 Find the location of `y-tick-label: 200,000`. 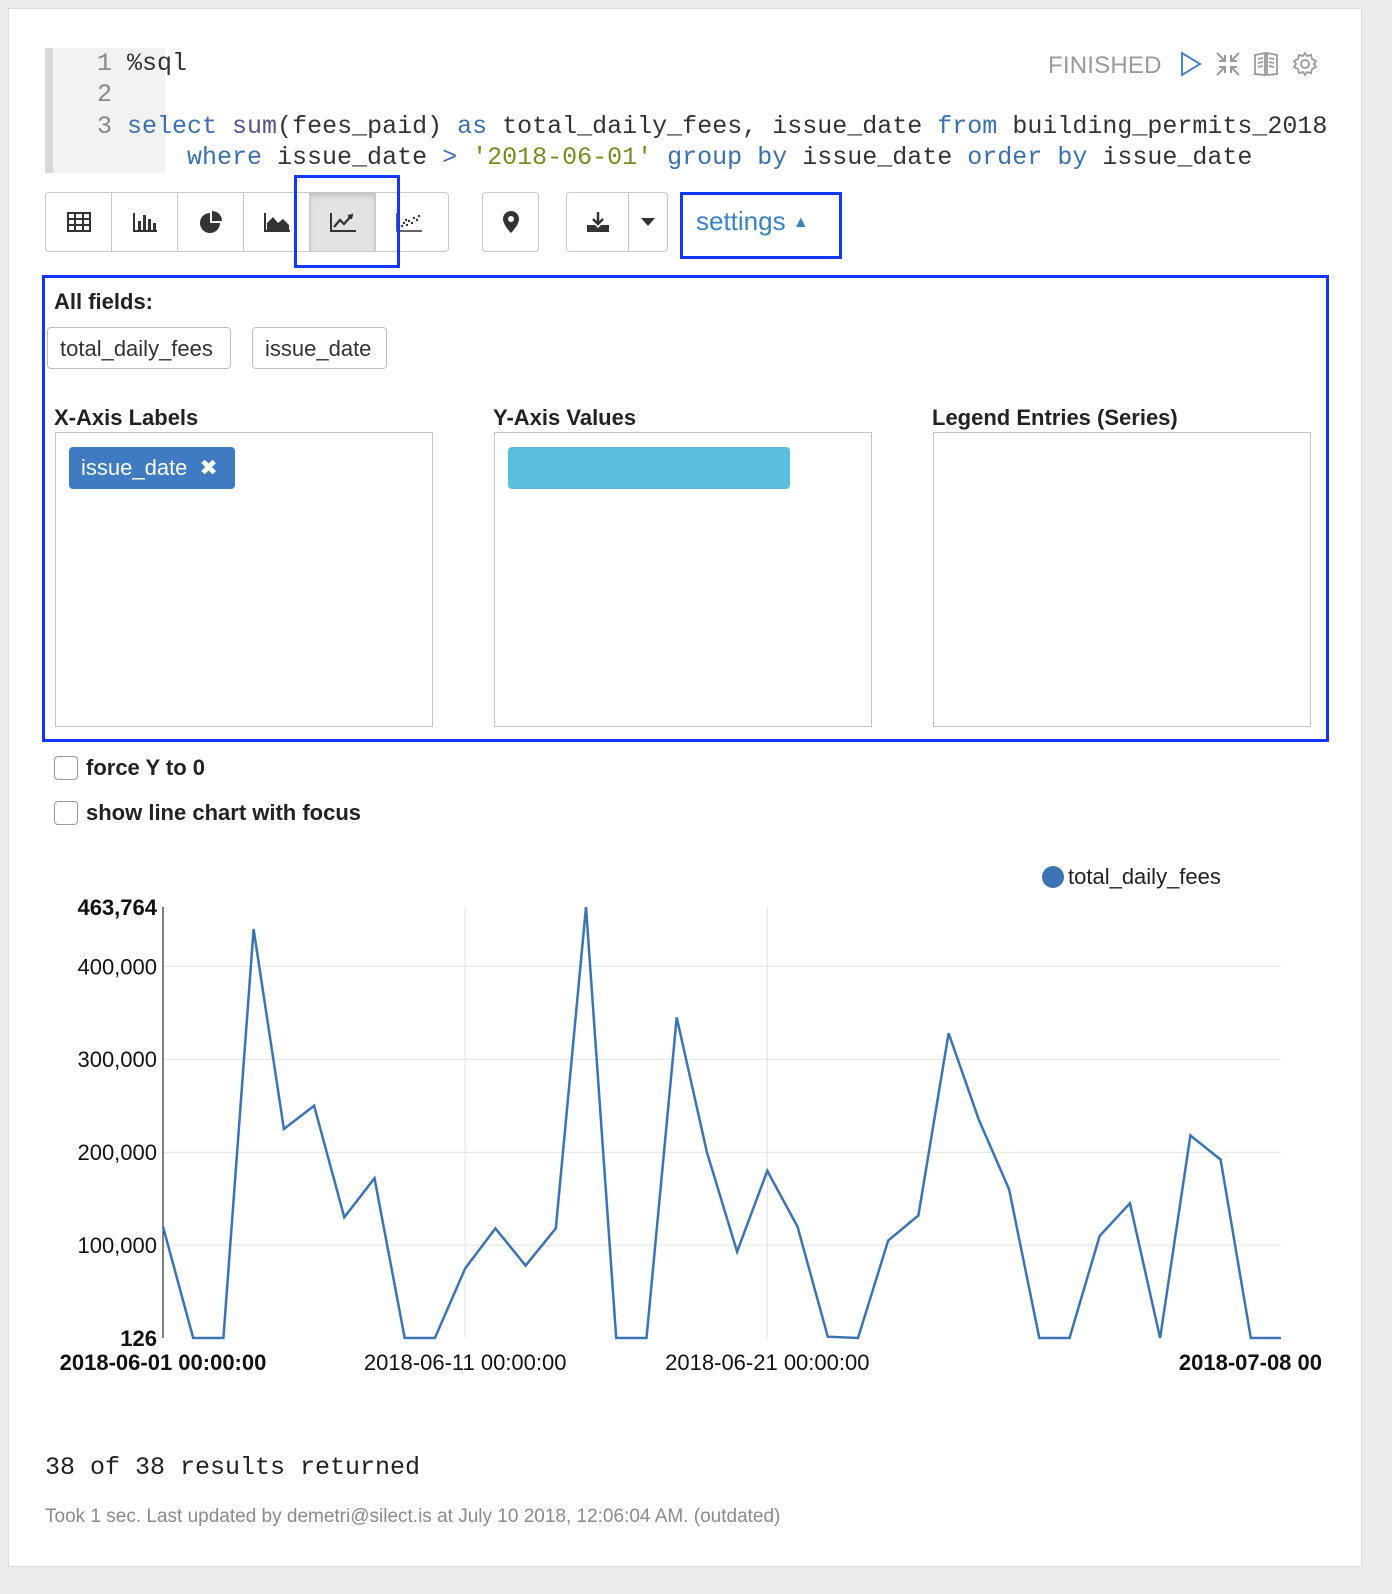

y-tick-label: 200,000 is located at coordinates (117, 1152).